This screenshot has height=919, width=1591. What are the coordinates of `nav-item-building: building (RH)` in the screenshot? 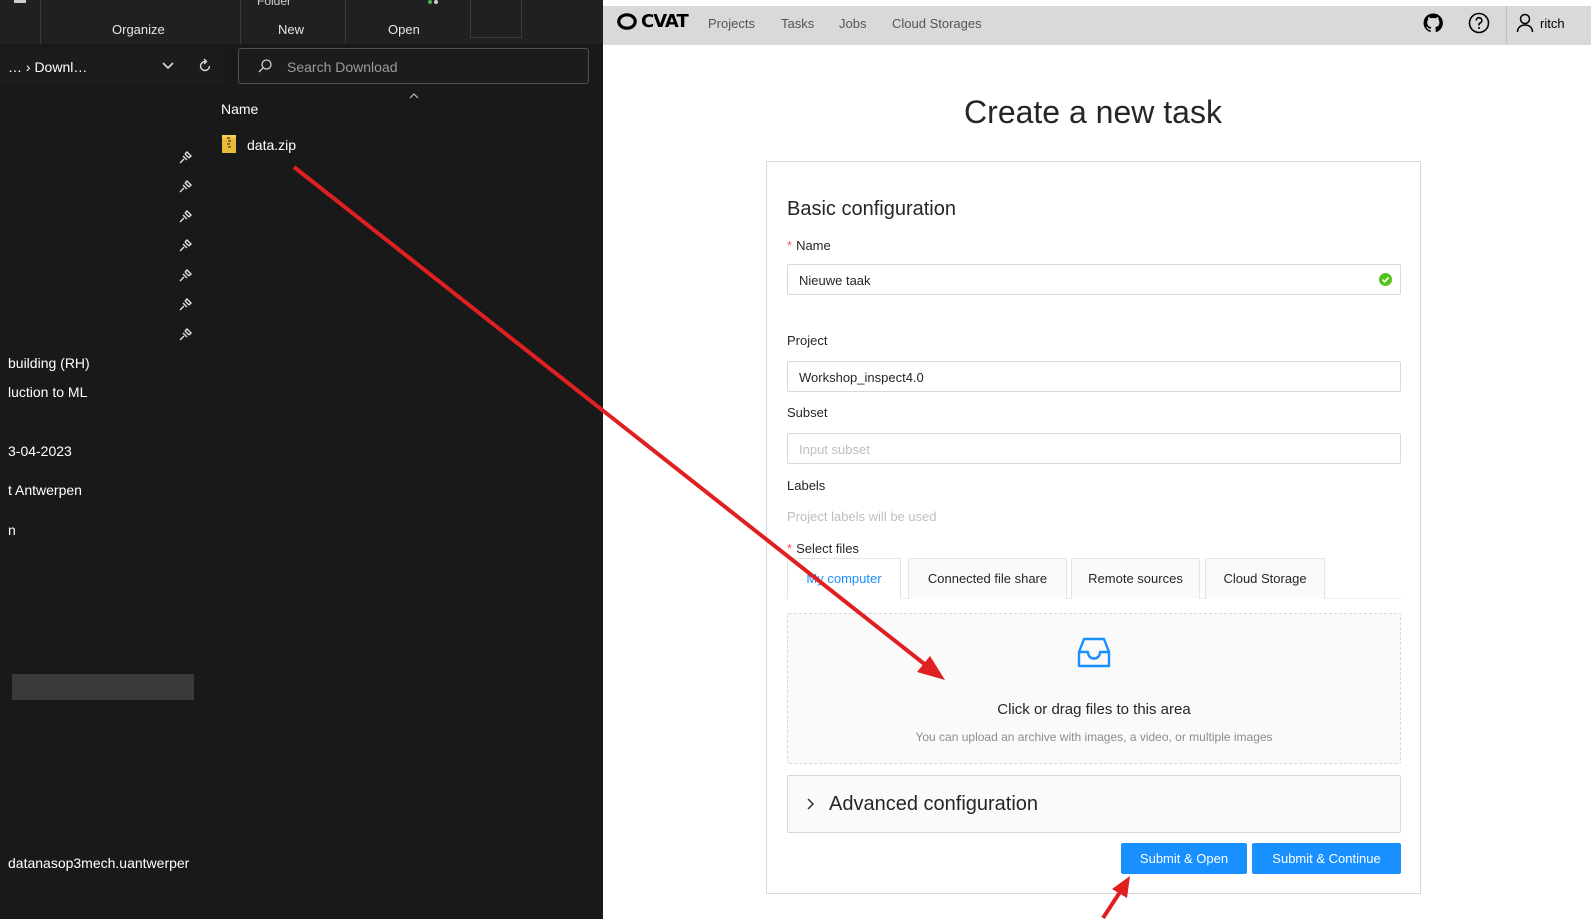 It's located at (49, 363).